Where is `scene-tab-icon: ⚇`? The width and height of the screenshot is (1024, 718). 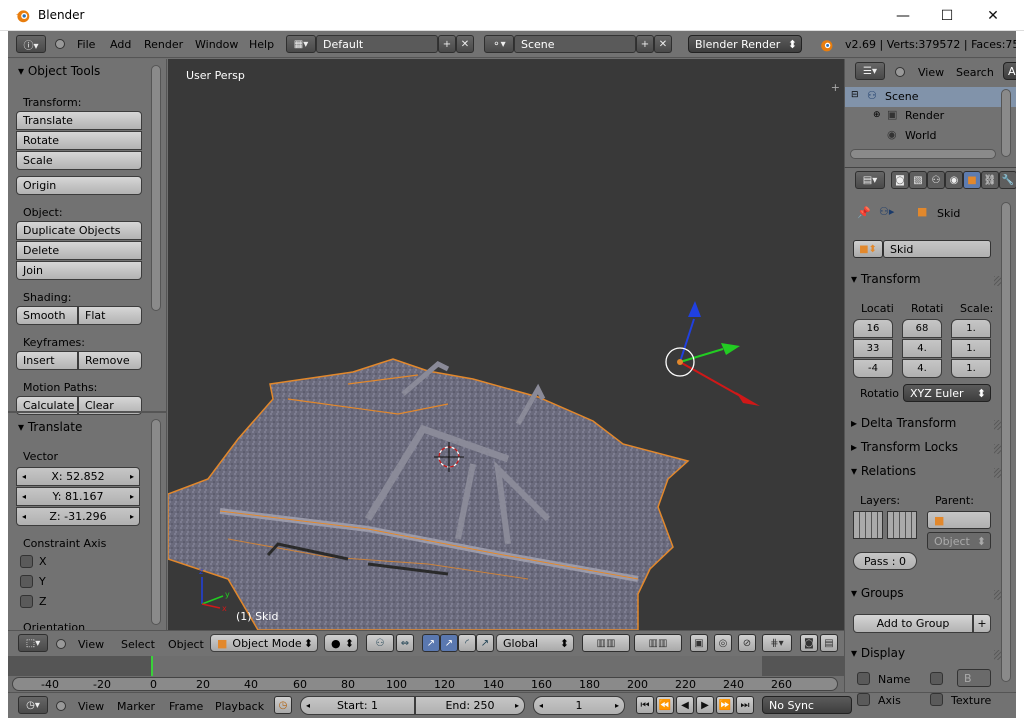
scene-tab-icon: ⚇ is located at coordinates (936, 180).